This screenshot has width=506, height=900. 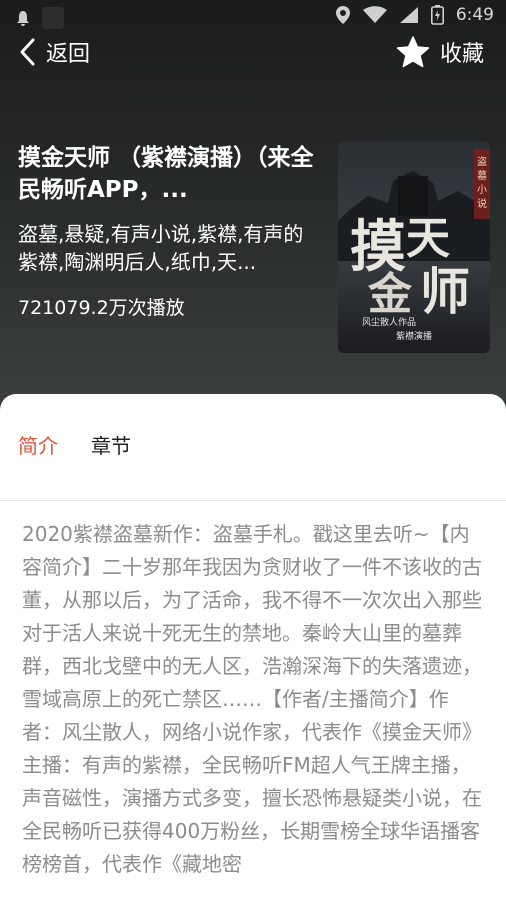 I want to click on tab-intro: 简介, so click(x=38, y=444).